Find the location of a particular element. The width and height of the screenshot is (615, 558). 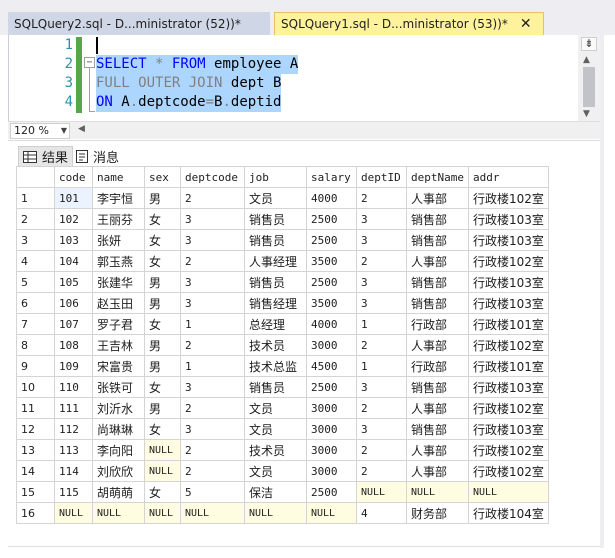

grid-cell: 102 is located at coordinates (73, 219).